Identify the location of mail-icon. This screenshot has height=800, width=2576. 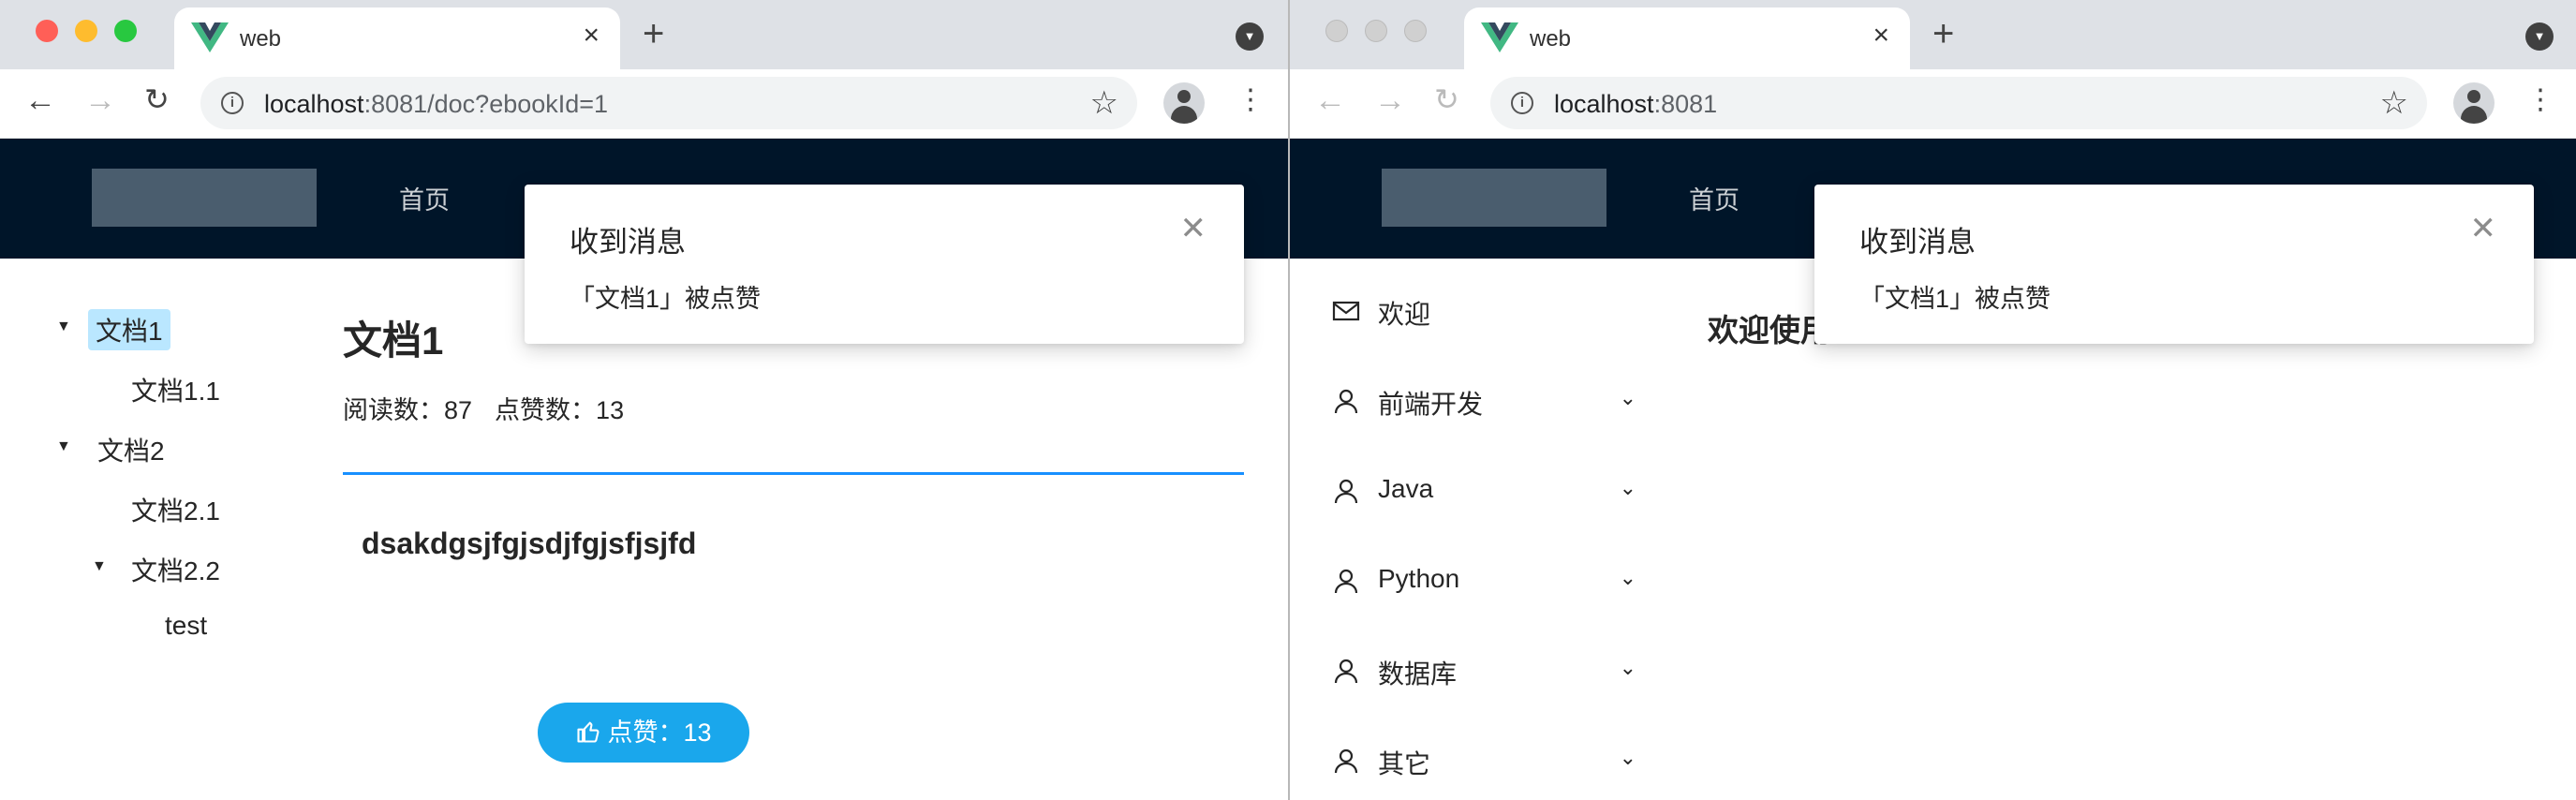
(1346, 311).